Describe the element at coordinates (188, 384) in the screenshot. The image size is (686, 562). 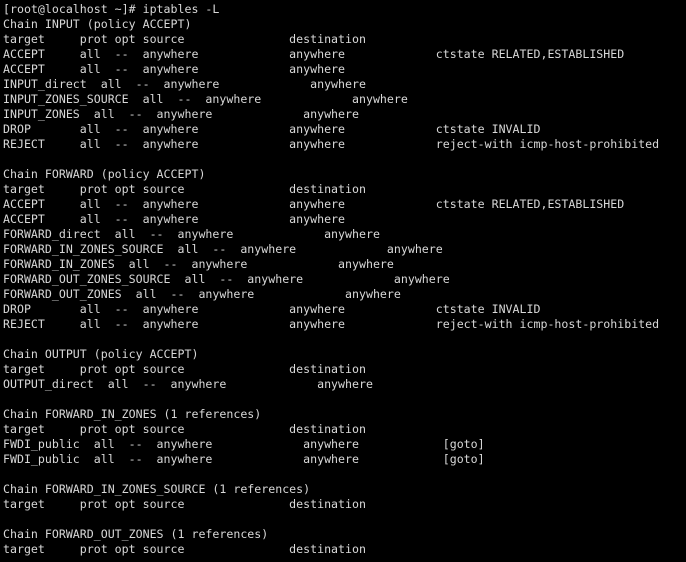
I see `terminal-line: OUTPUT_direct all -- anywhere anywhere` at that location.